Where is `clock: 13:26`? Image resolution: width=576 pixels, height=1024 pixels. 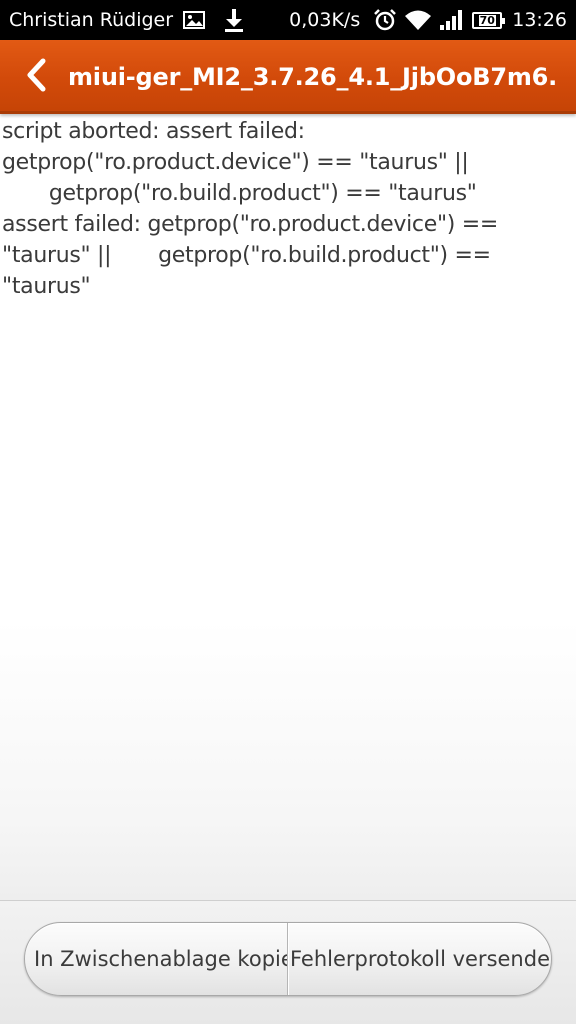
clock: 13:26 is located at coordinates (539, 20).